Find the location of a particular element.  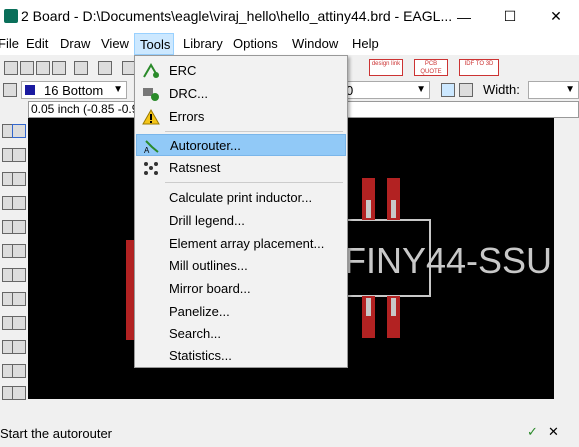

layer-select: 16 Bottom ▼ is located at coordinates (74, 90).